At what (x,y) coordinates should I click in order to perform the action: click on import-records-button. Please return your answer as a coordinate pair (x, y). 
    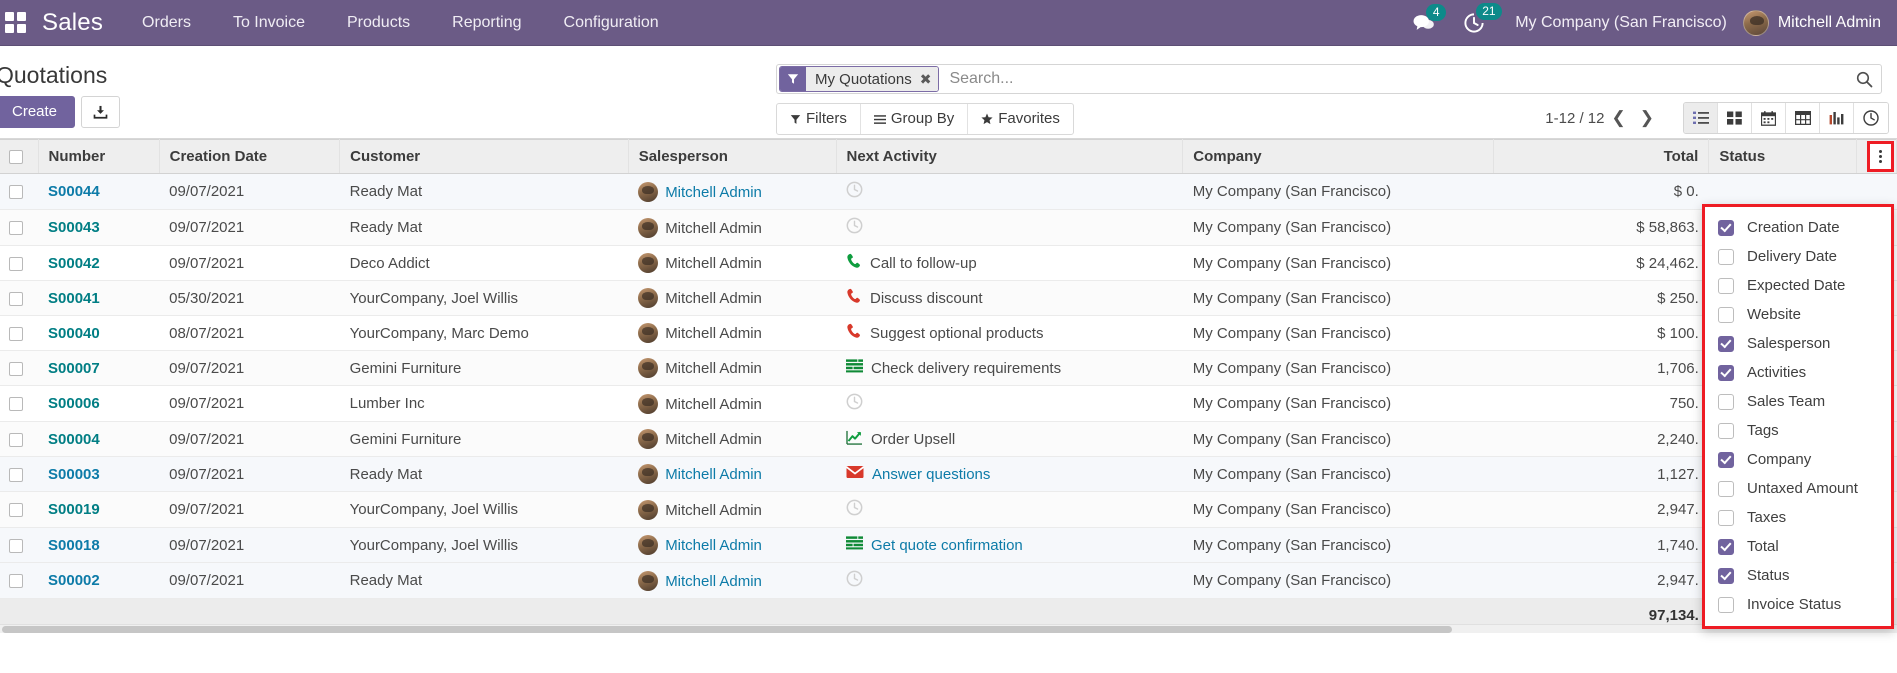
    Looking at the image, I should click on (101, 112).